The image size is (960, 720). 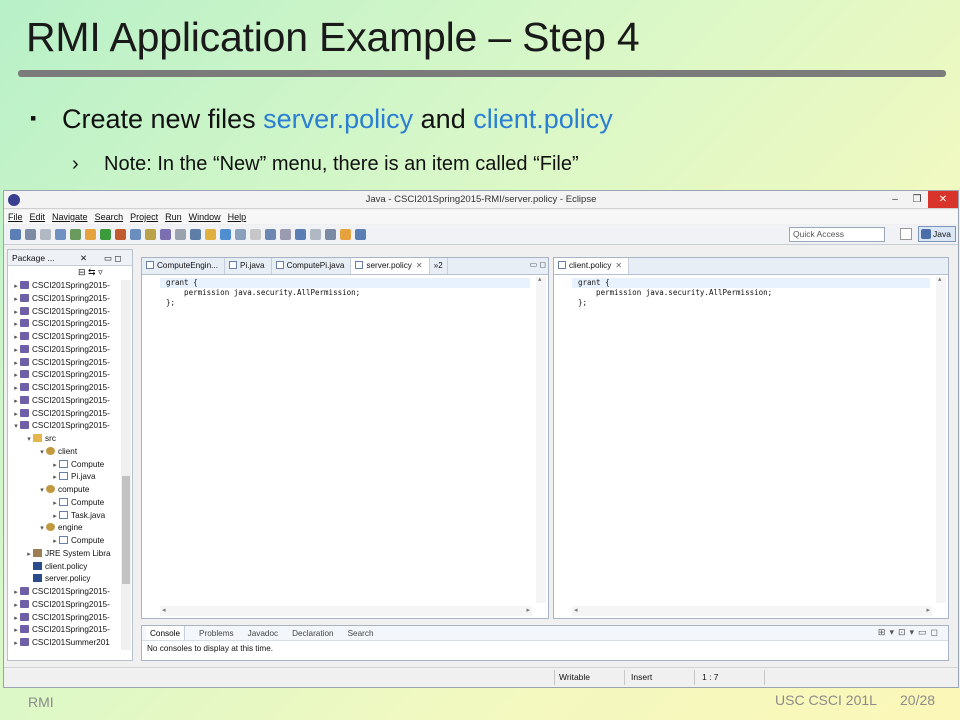 What do you see at coordinates (90, 272) in the screenshot?
I see `link-collapse-icons: ⊟ ⇆ ▿` at bounding box center [90, 272].